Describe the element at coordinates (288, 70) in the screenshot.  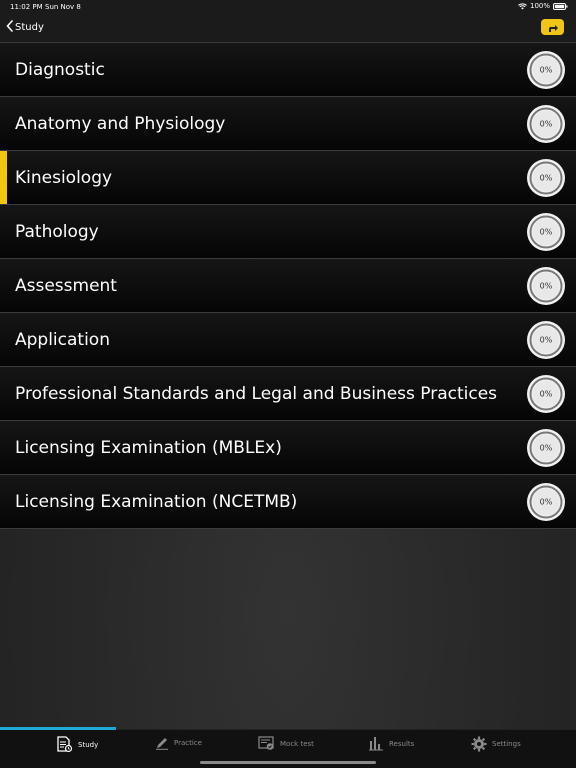
I see `list-item: Diagnostic 0%` at that location.